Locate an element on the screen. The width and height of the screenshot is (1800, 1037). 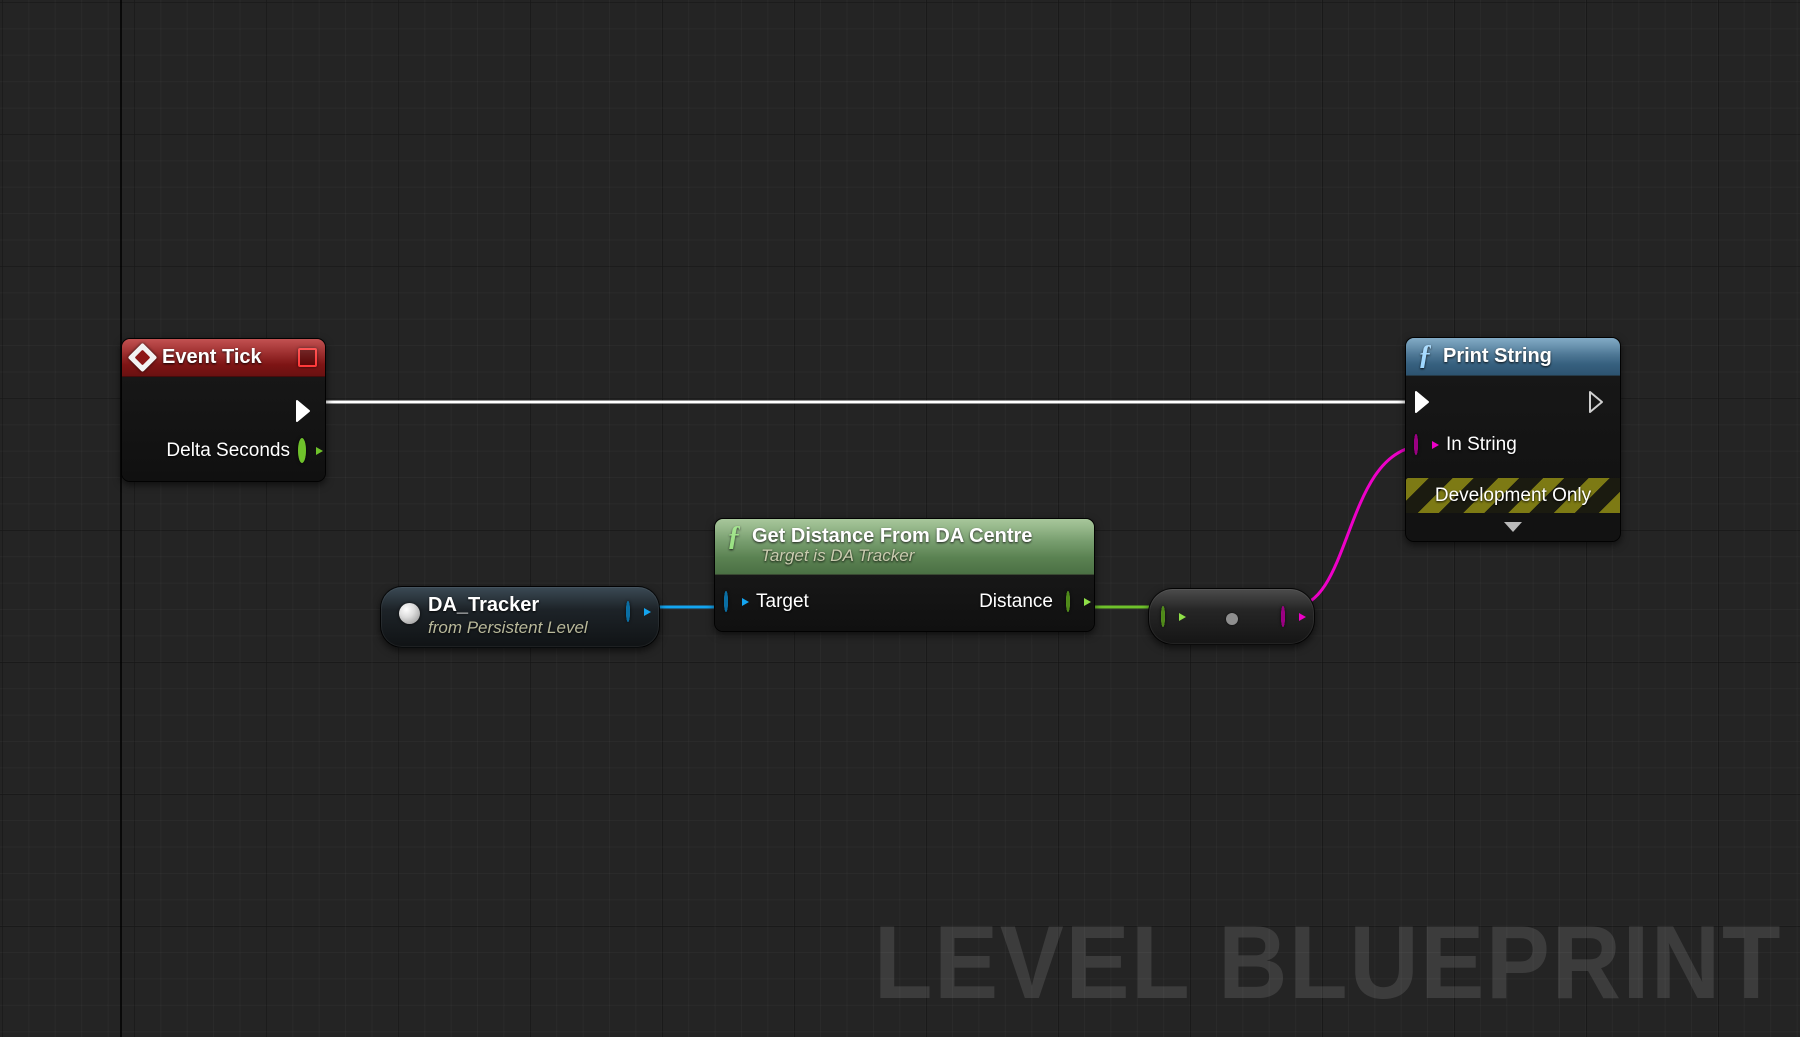
node-da-tracker: DA_Tracker from Persistent Level is located at coordinates (520, 617).